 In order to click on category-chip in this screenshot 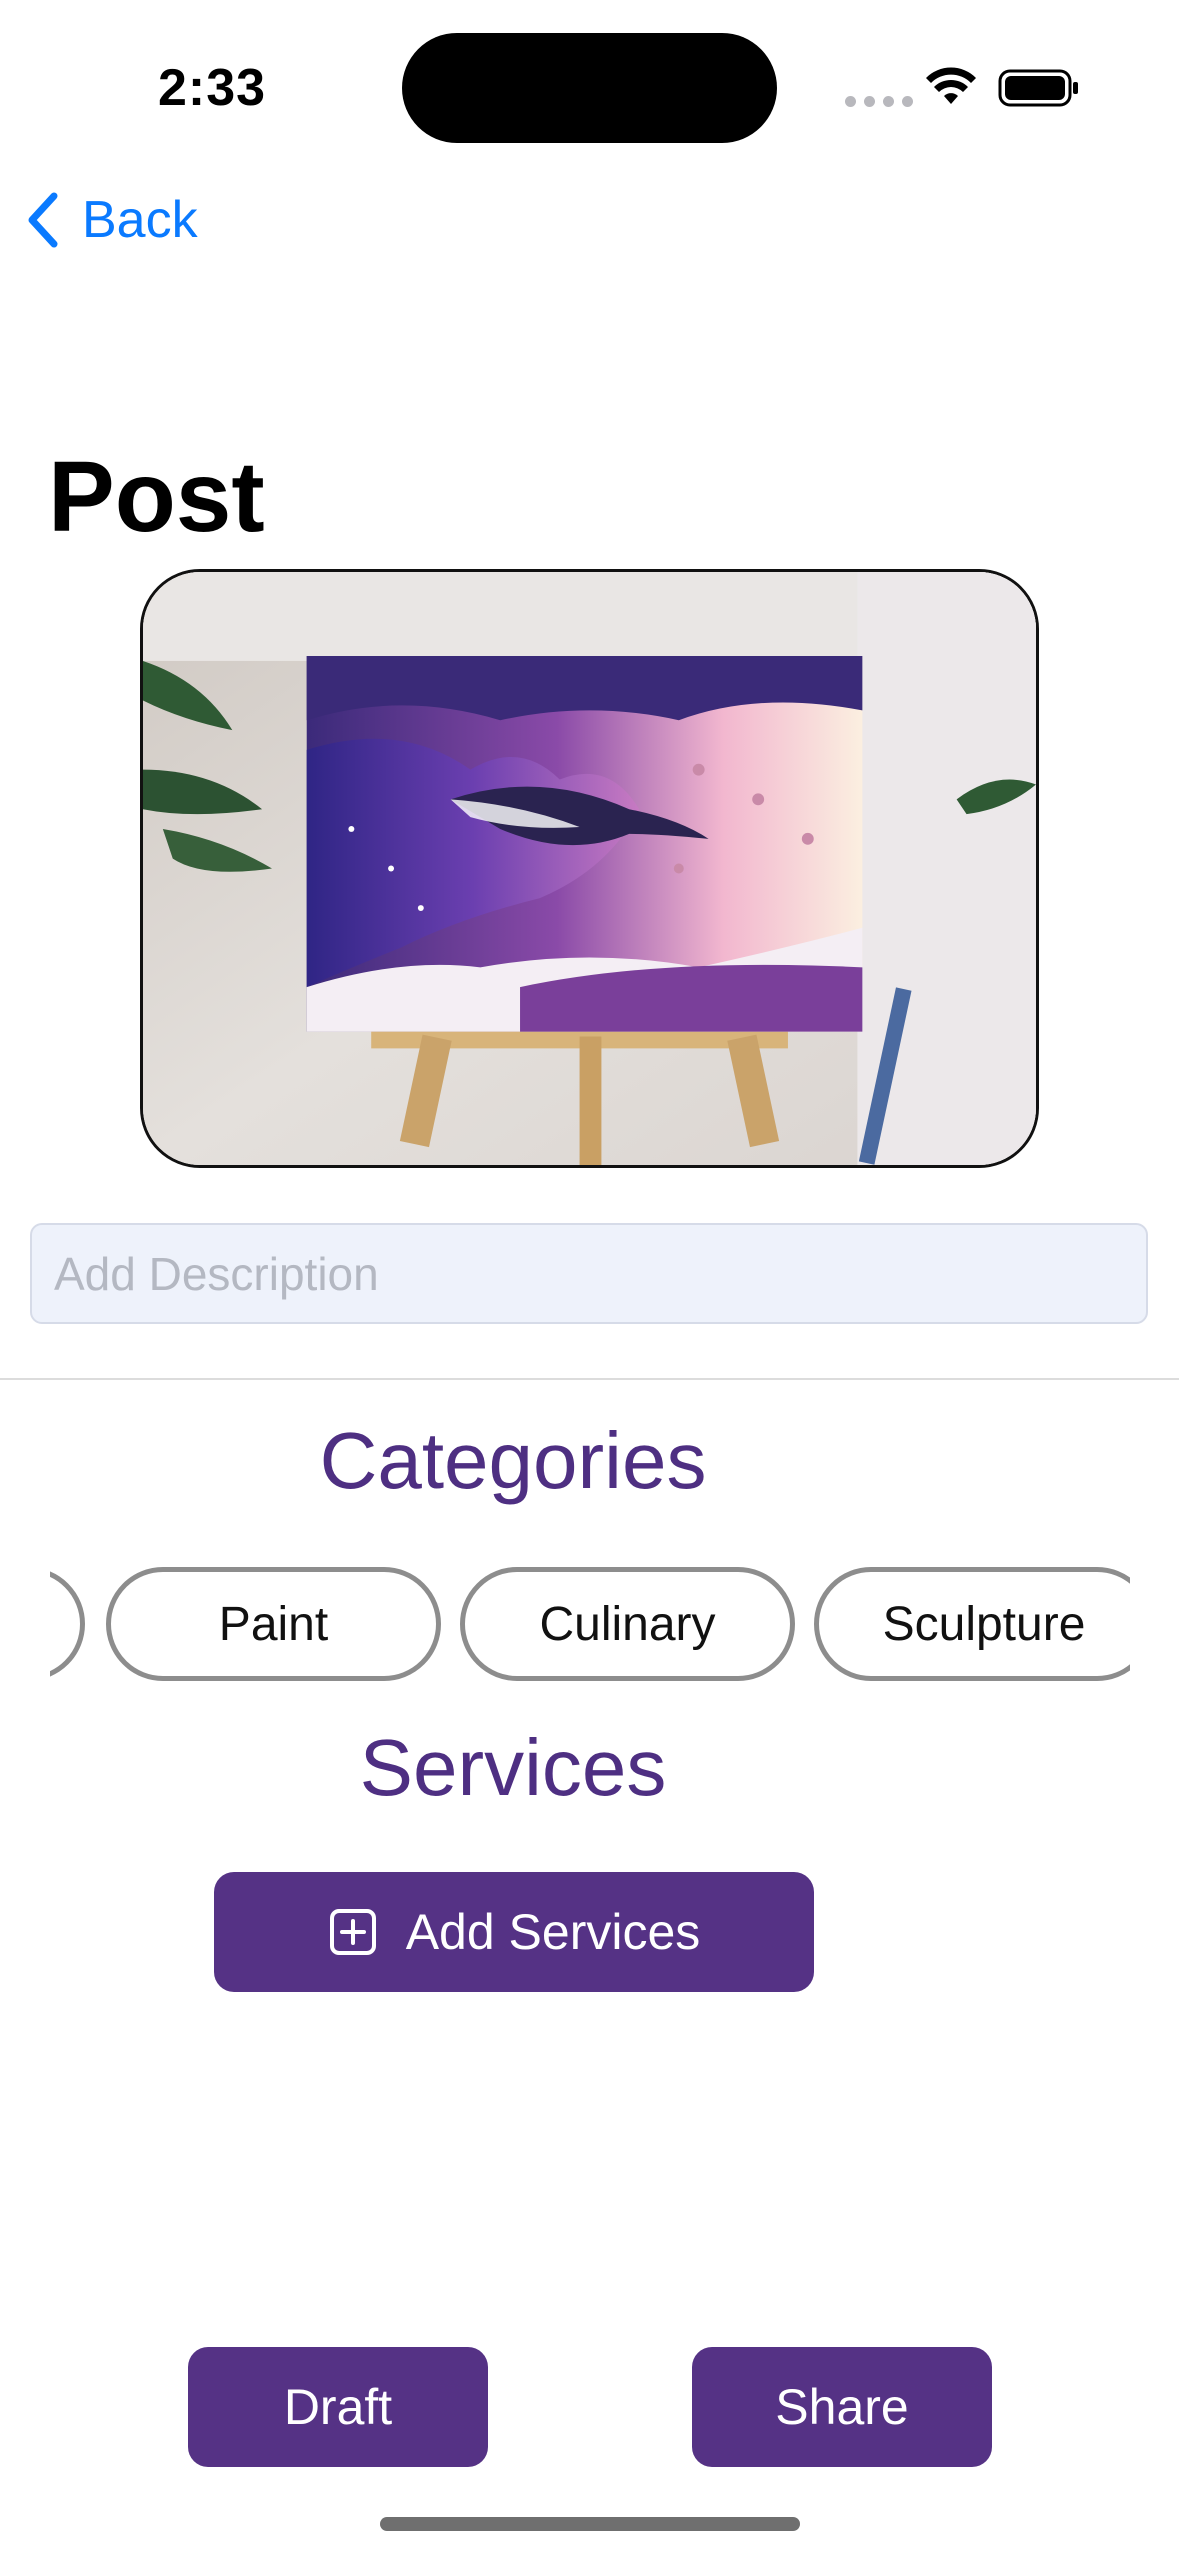, I will do `click(67, 1624)`.